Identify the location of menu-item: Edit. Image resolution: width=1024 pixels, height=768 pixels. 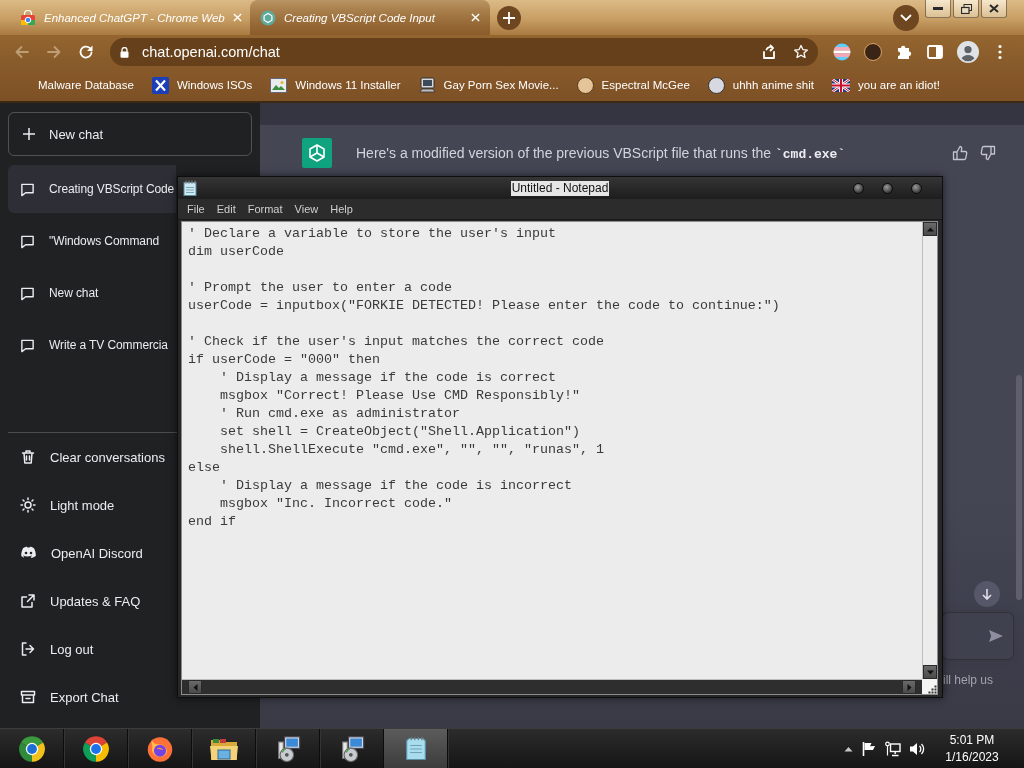
(226, 209).